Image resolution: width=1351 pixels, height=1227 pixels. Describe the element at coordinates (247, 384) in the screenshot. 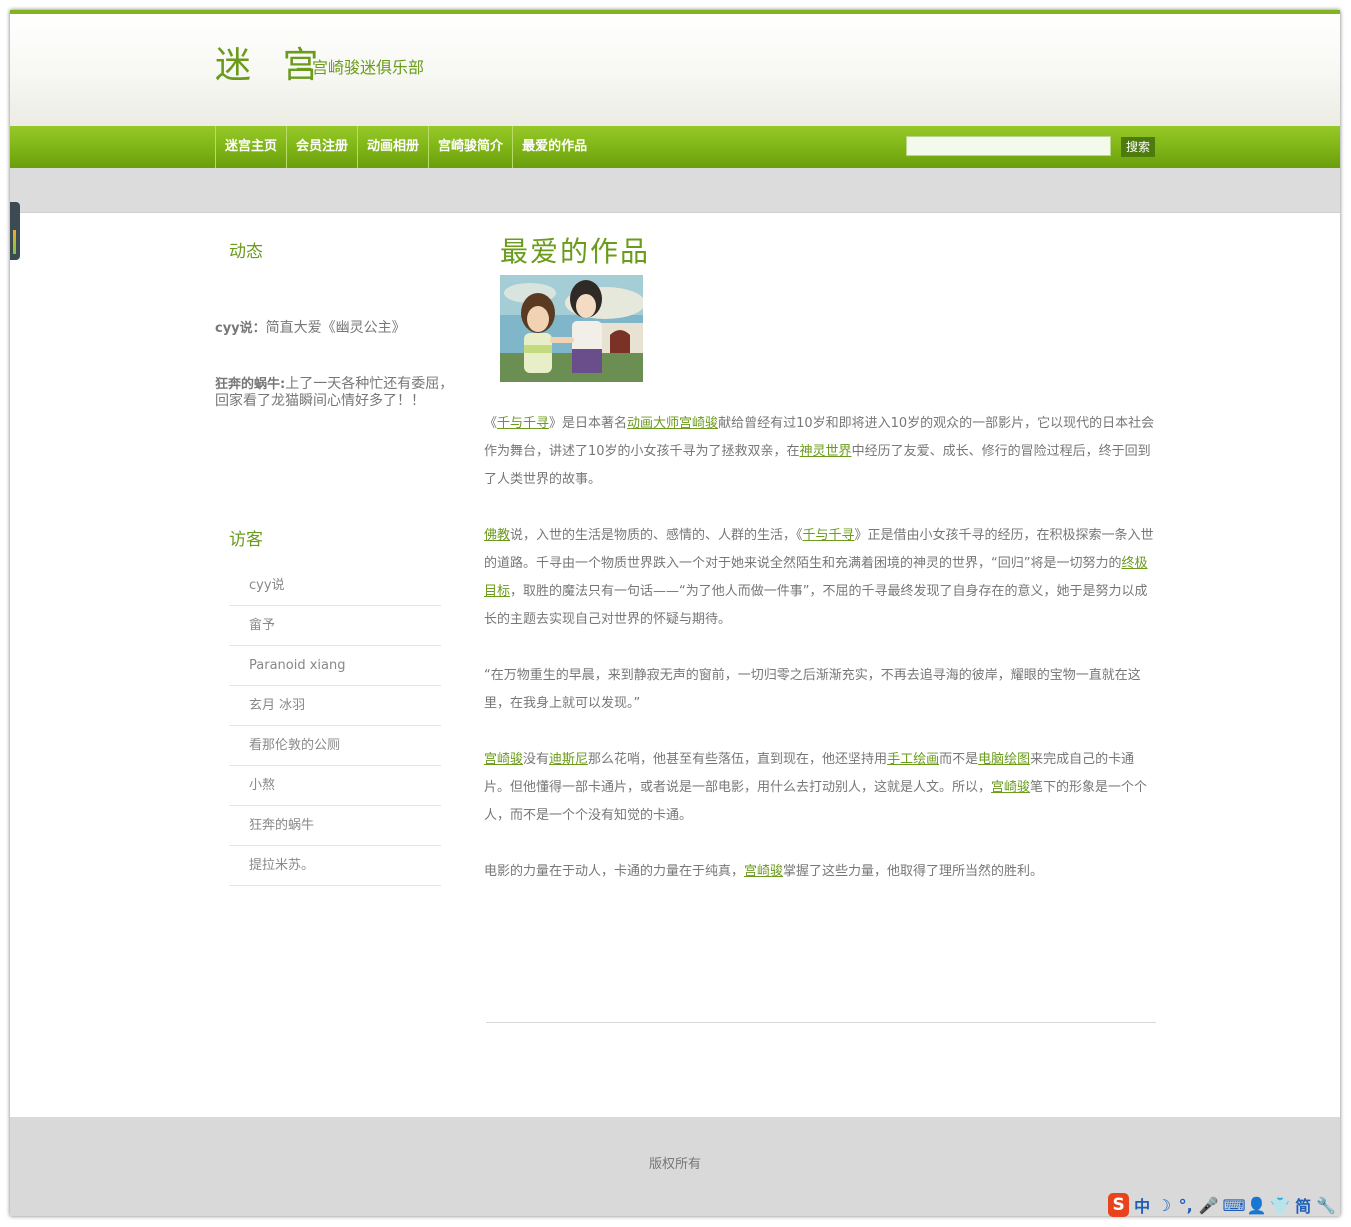

I see `status-user: 狂奔的蜗牛` at that location.